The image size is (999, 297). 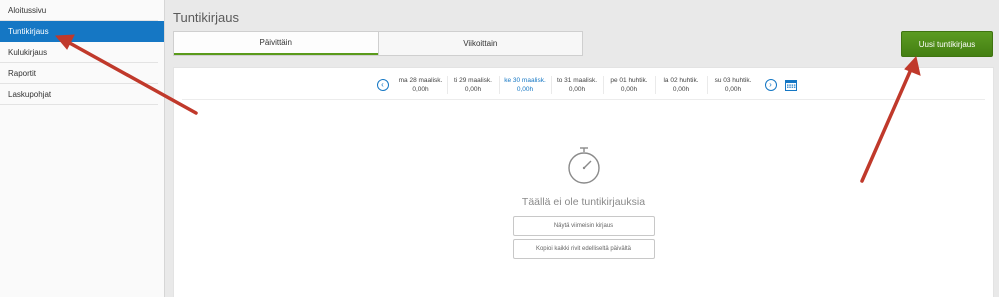 I want to click on day-label: ti 29 maalisk., so click(x=473, y=80).